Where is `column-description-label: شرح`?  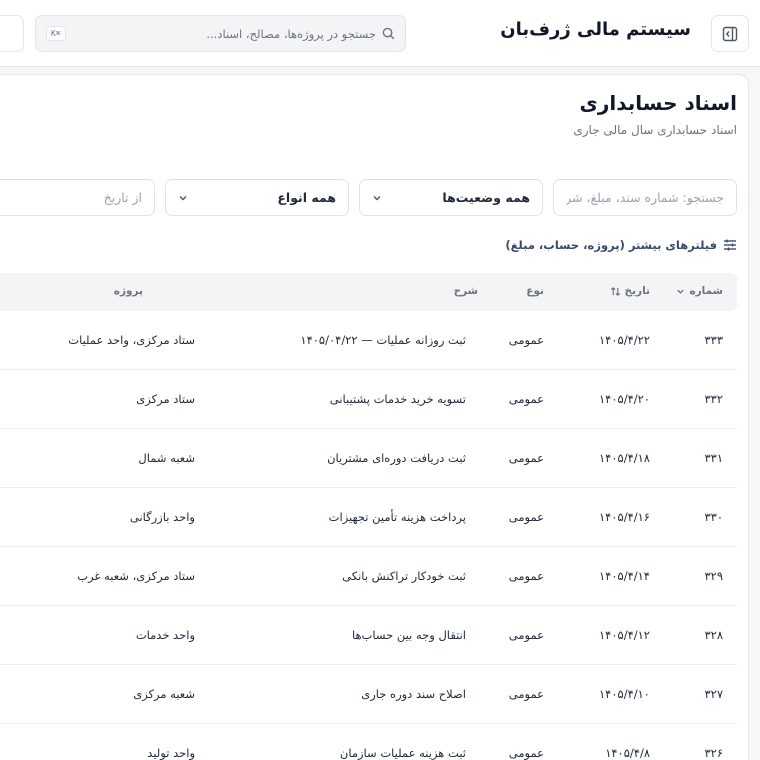
column-description-label: شرح is located at coordinates (465, 291).